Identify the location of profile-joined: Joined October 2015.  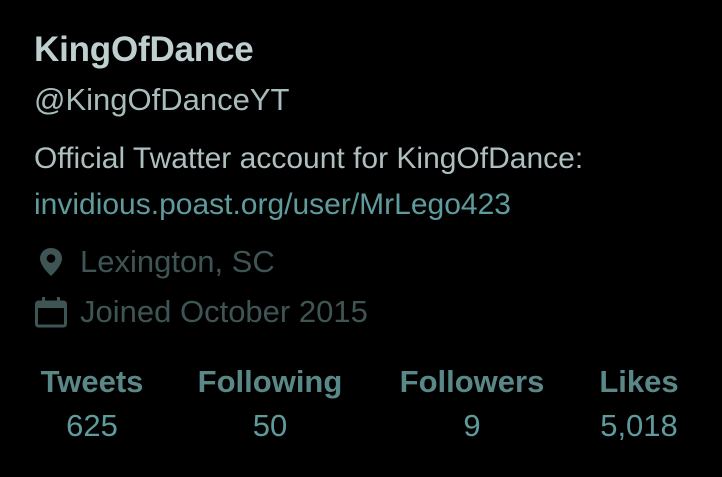
(201, 312).